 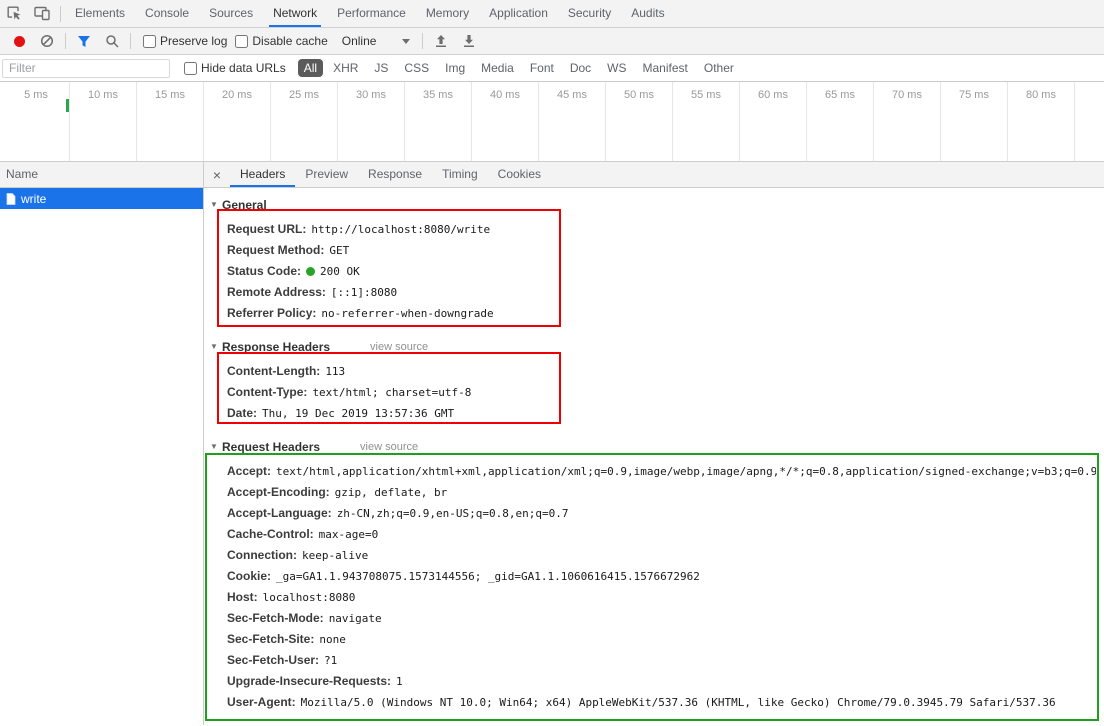 What do you see at coordinates (170, 121) in the screenshot?
I see `timeline-tick: 15 ms` at bounding box center [170, 121].